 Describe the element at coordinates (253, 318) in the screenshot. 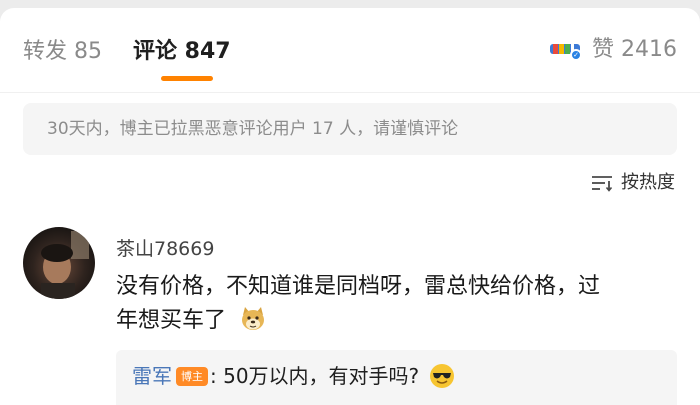

I see `doge-emoji-icon` at that location.